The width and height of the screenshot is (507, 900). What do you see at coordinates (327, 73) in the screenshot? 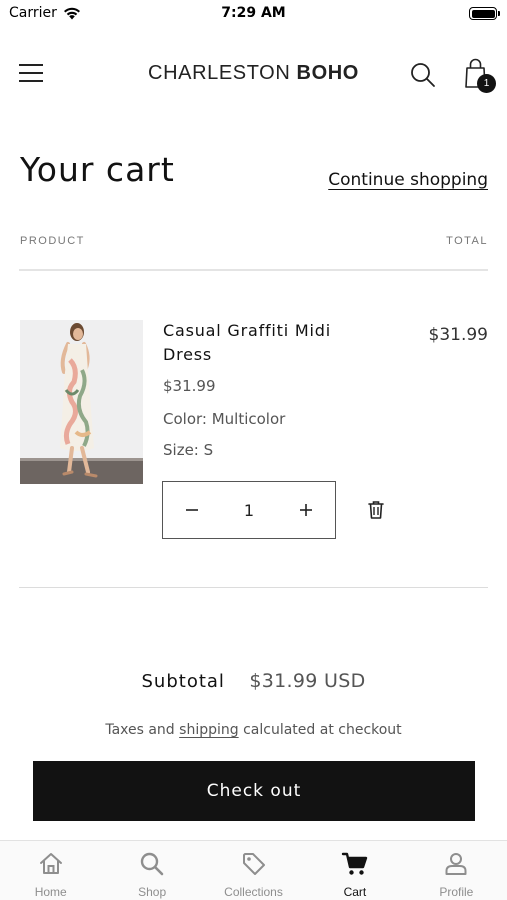
I see `logo-bold: BOHO` at bounding box center [327, 73].